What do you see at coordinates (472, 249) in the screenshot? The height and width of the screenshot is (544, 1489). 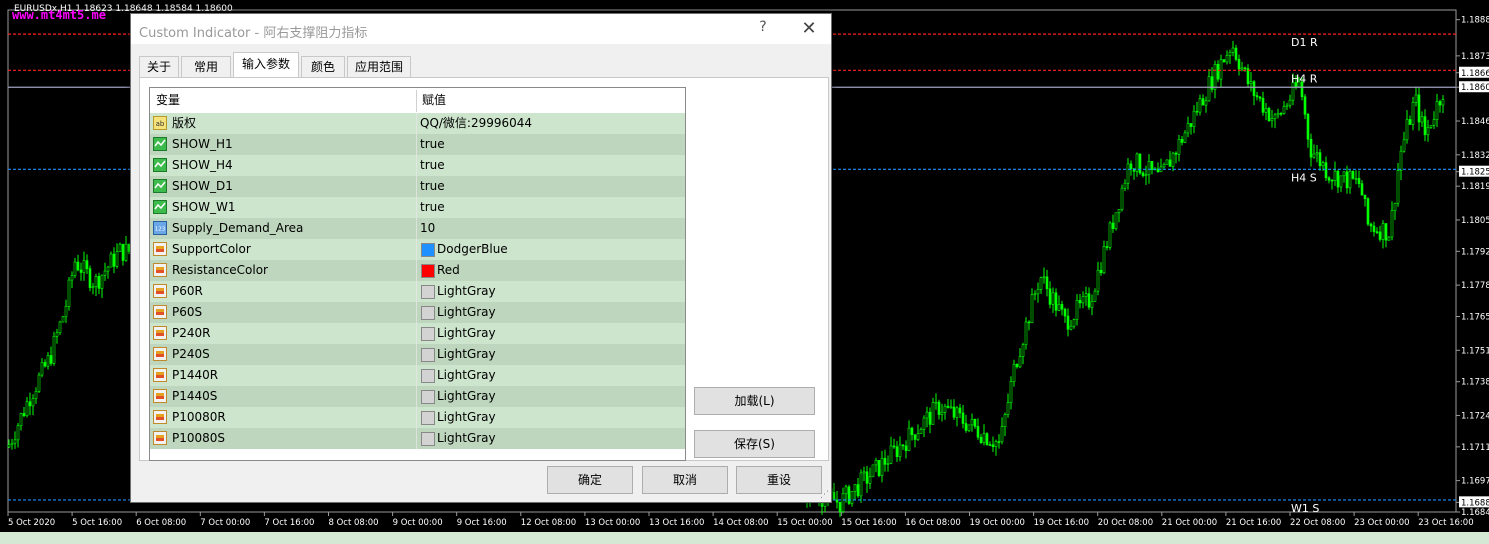 I see `input-value: DodgerBlue` at bounding box center [472, 249].